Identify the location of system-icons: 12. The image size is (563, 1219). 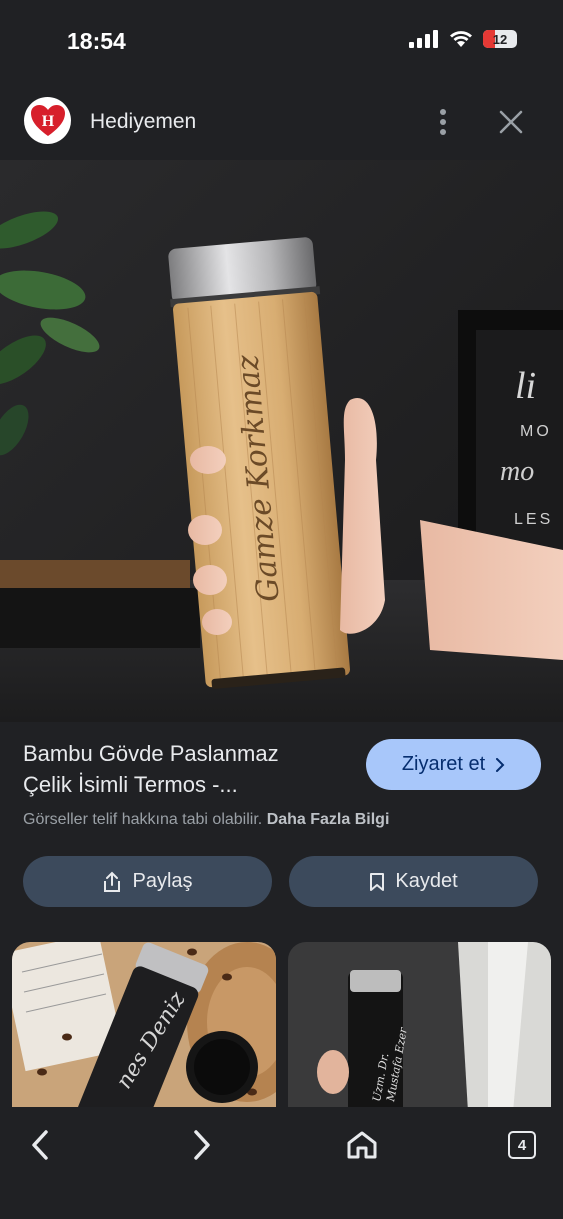
(463, 39).